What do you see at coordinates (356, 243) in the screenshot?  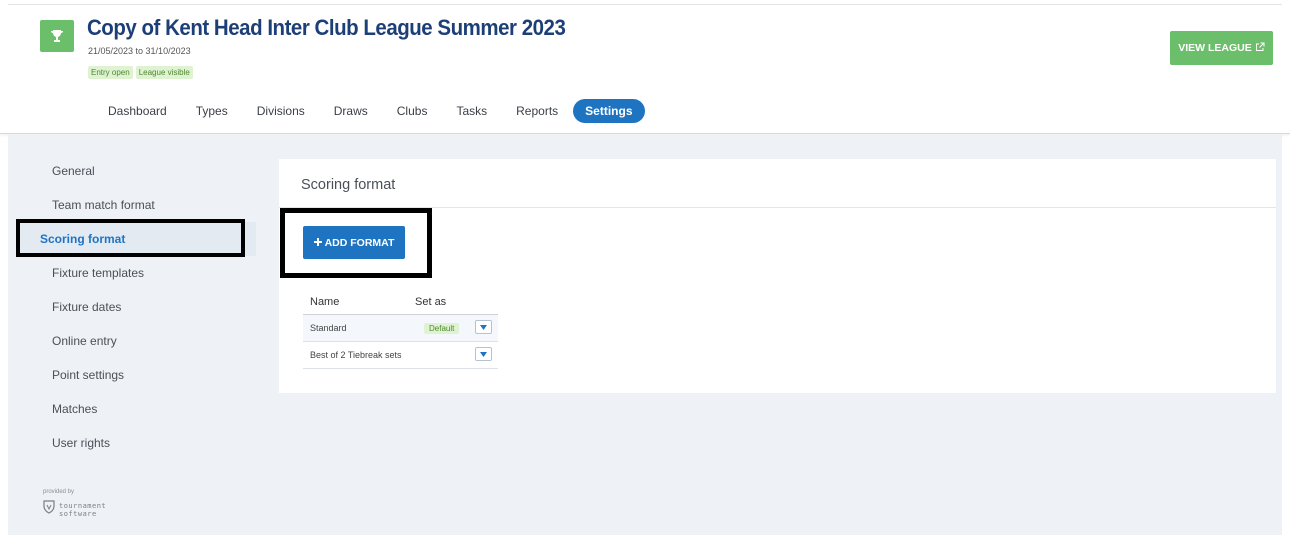 I see `annotation-box-add-format` at bounding box center [356, 243].